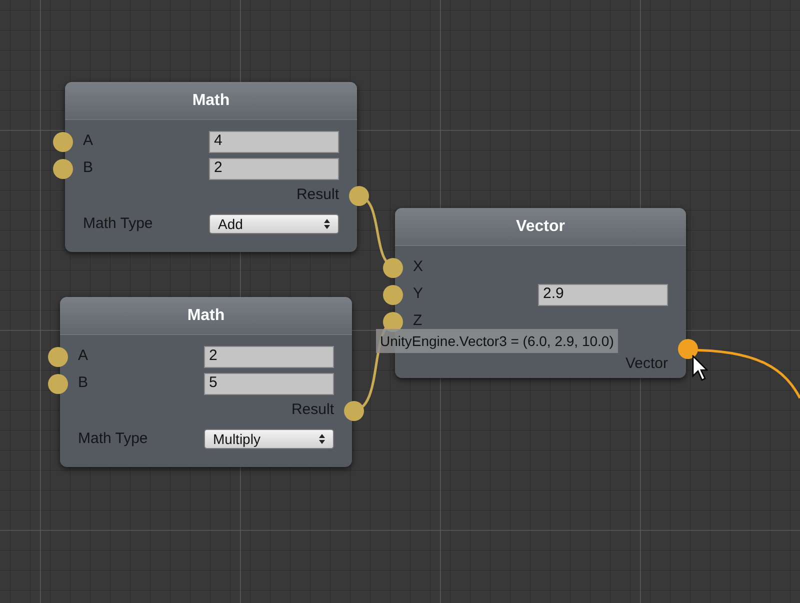  I want to click on cursor-icon, so click(700, 368).